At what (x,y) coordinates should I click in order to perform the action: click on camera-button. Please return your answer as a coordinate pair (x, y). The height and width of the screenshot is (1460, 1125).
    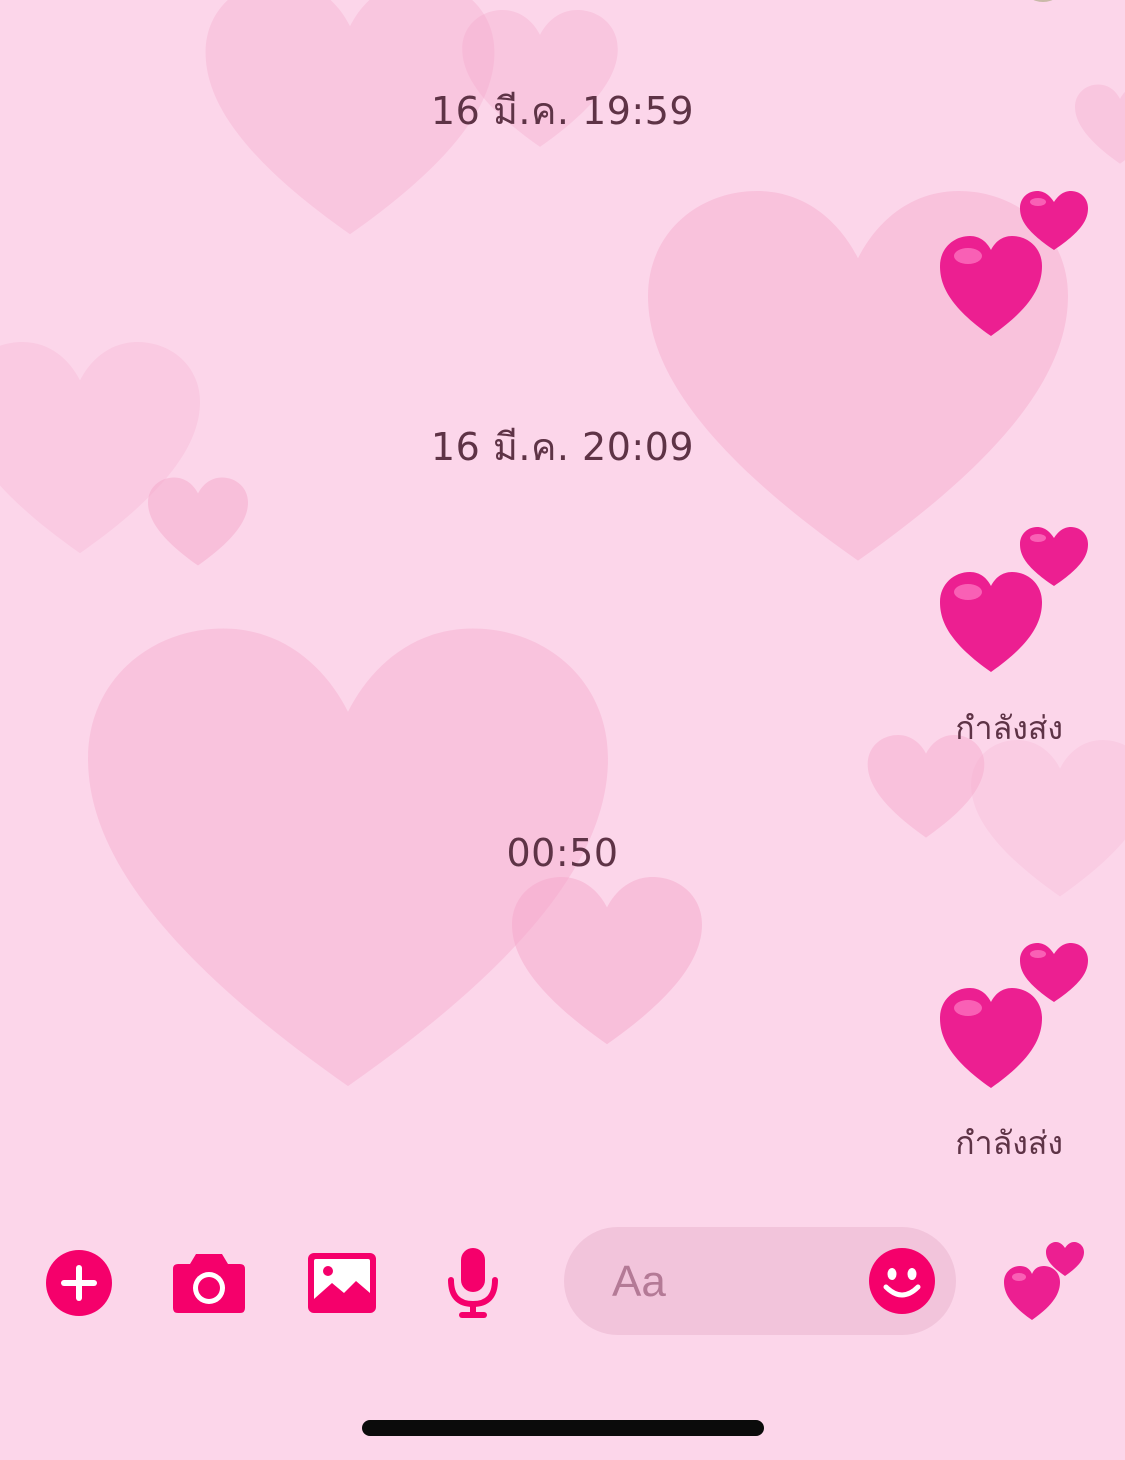
    Looking at the image, I should click on (209, 1283).